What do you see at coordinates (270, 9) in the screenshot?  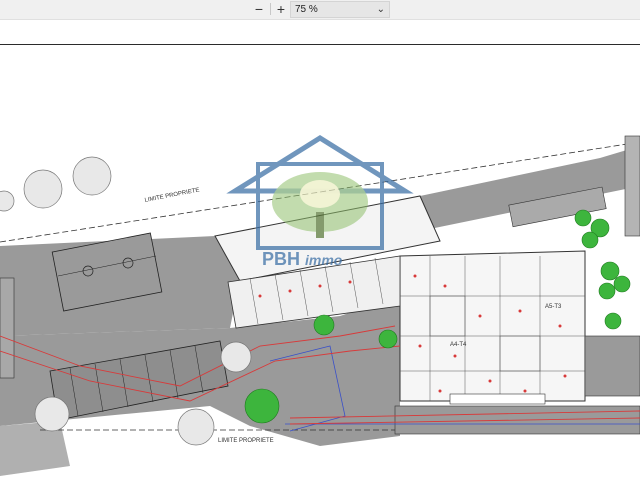 I see `toolbar-separator` at bounding box center [270, 9].